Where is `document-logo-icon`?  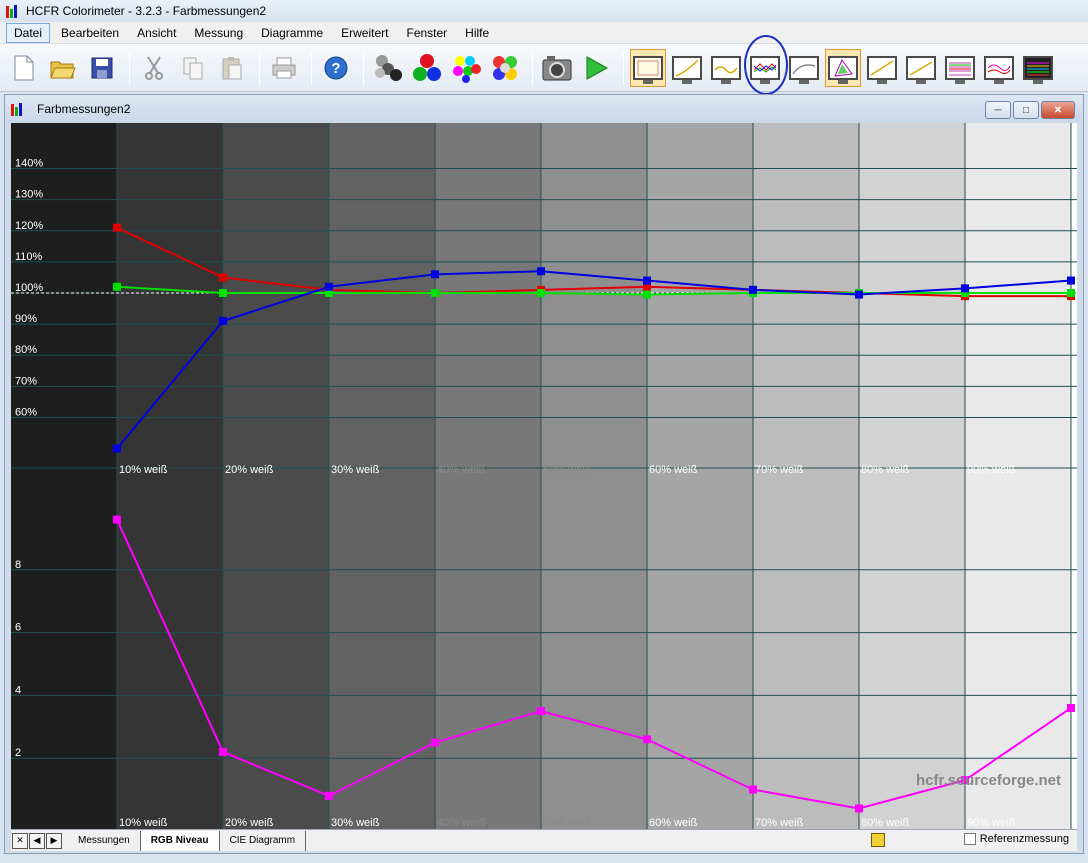
document-logo-icon is located at coordinates (18, 109).